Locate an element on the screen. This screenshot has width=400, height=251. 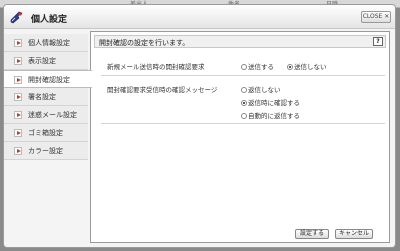
sidebar-item-read-receipt: 開封確認設定 is located at coordinates (48, 79).